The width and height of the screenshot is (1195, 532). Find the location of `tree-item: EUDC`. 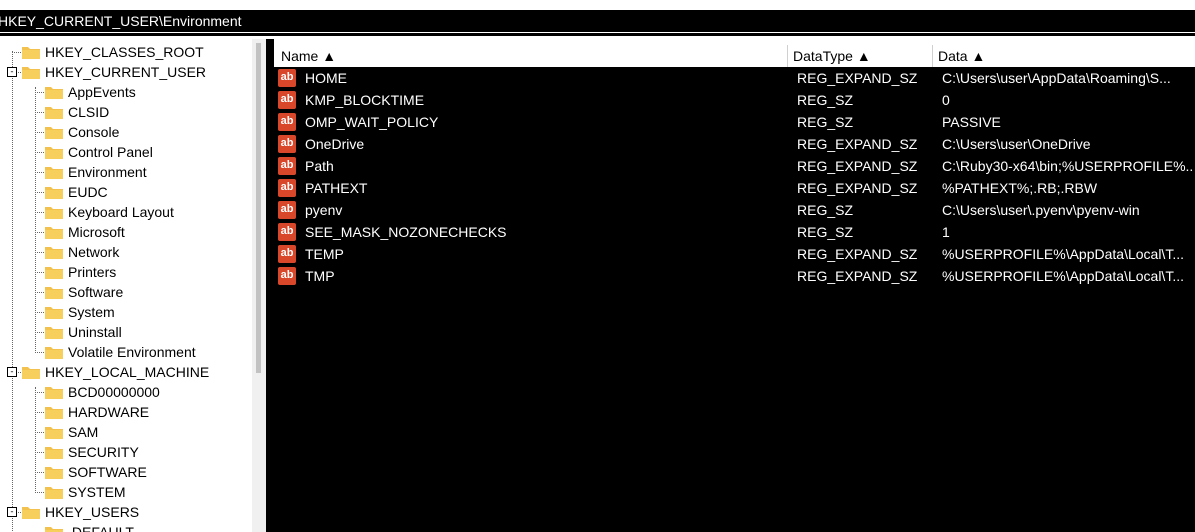

tree-item: EUDC is located at coordinates (76, 192).